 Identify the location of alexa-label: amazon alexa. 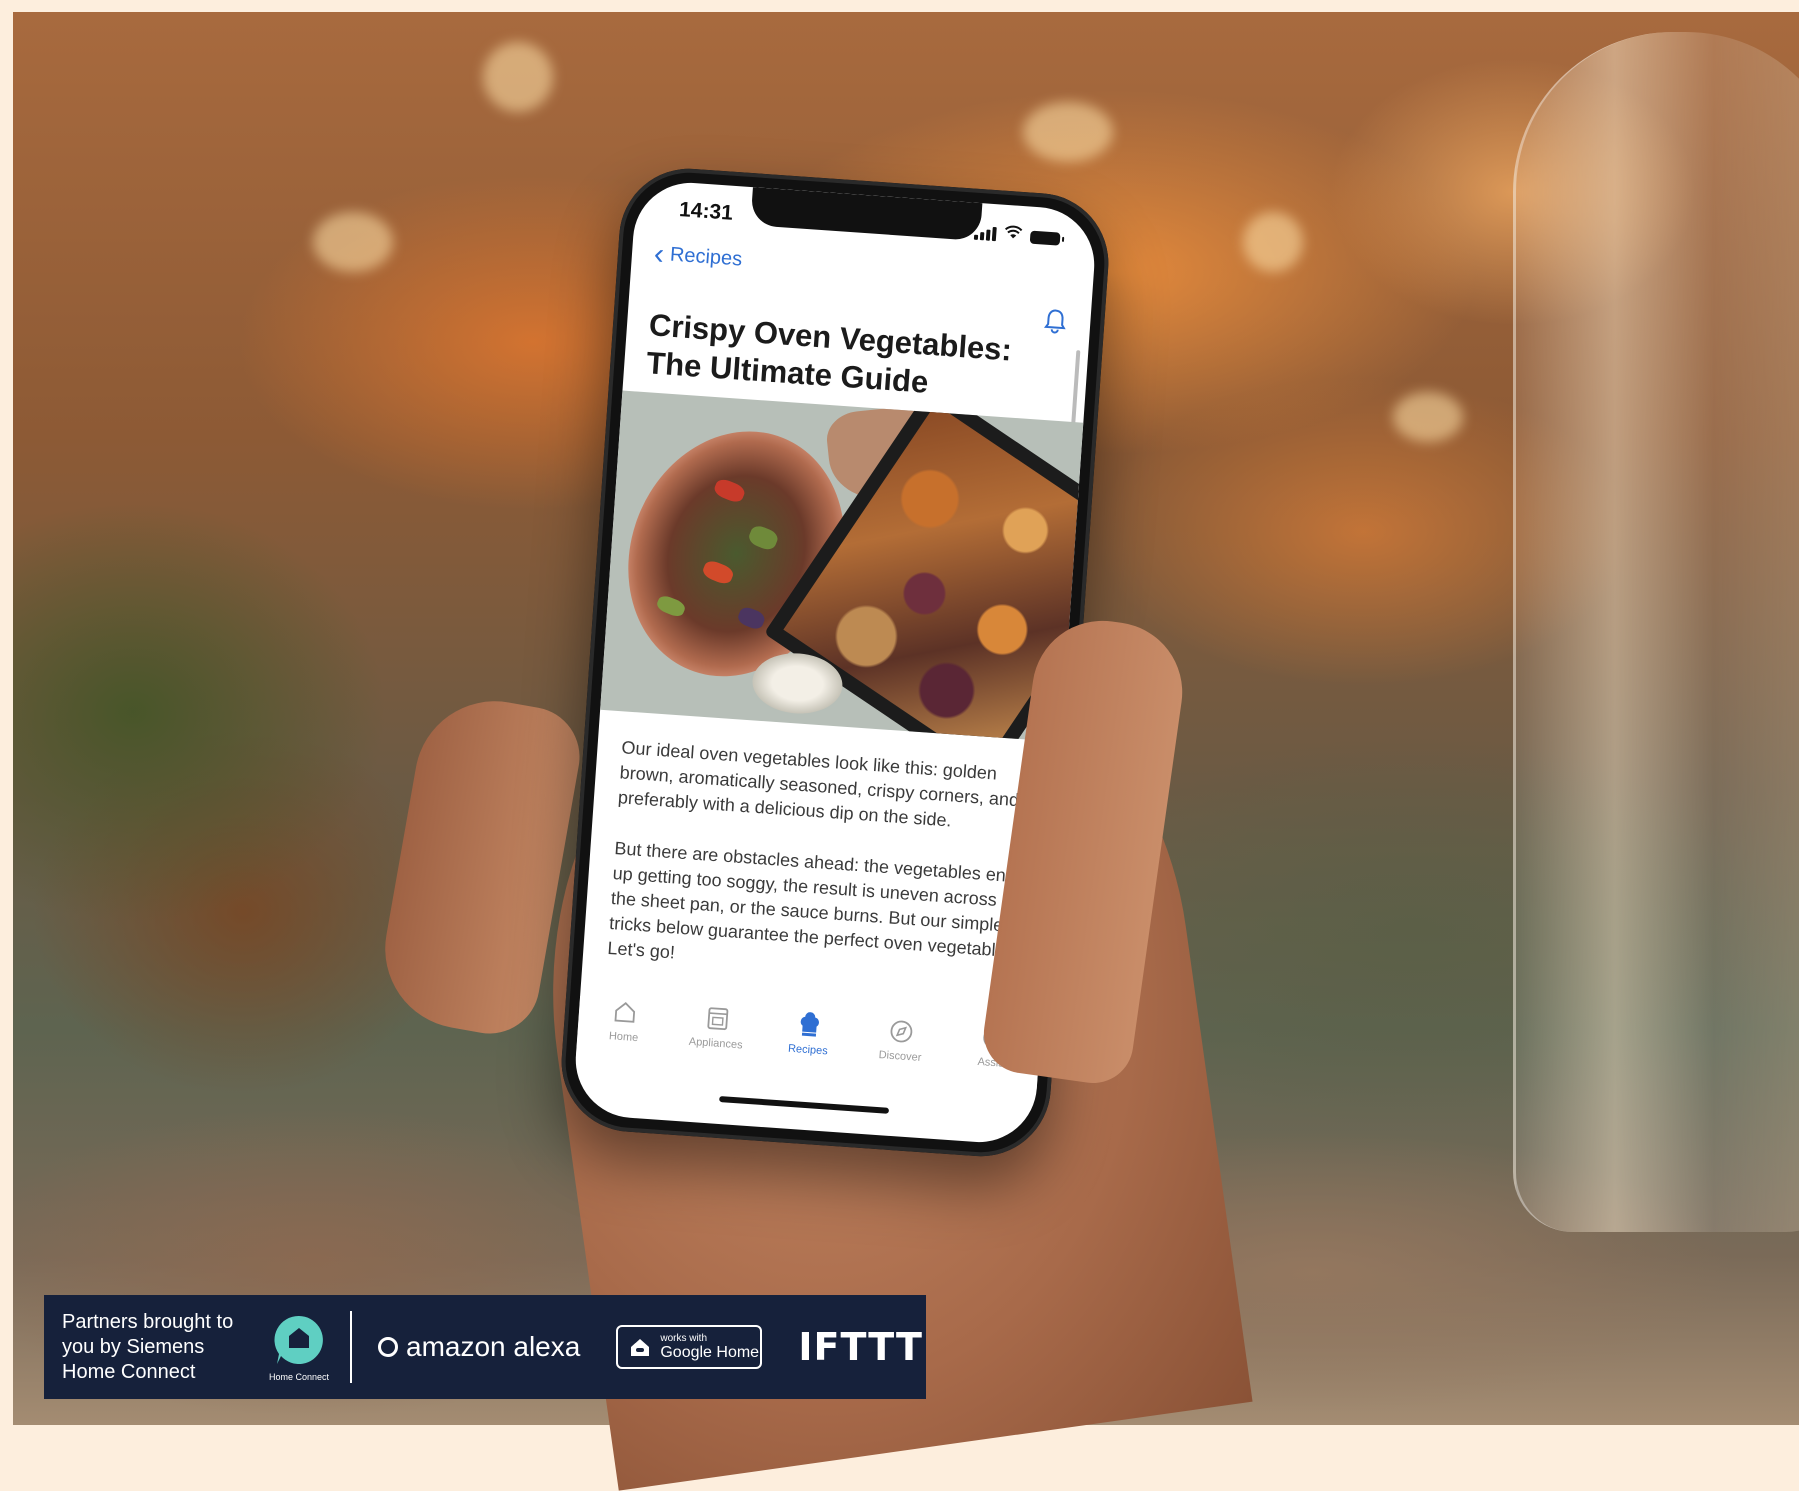
(493, 1346).